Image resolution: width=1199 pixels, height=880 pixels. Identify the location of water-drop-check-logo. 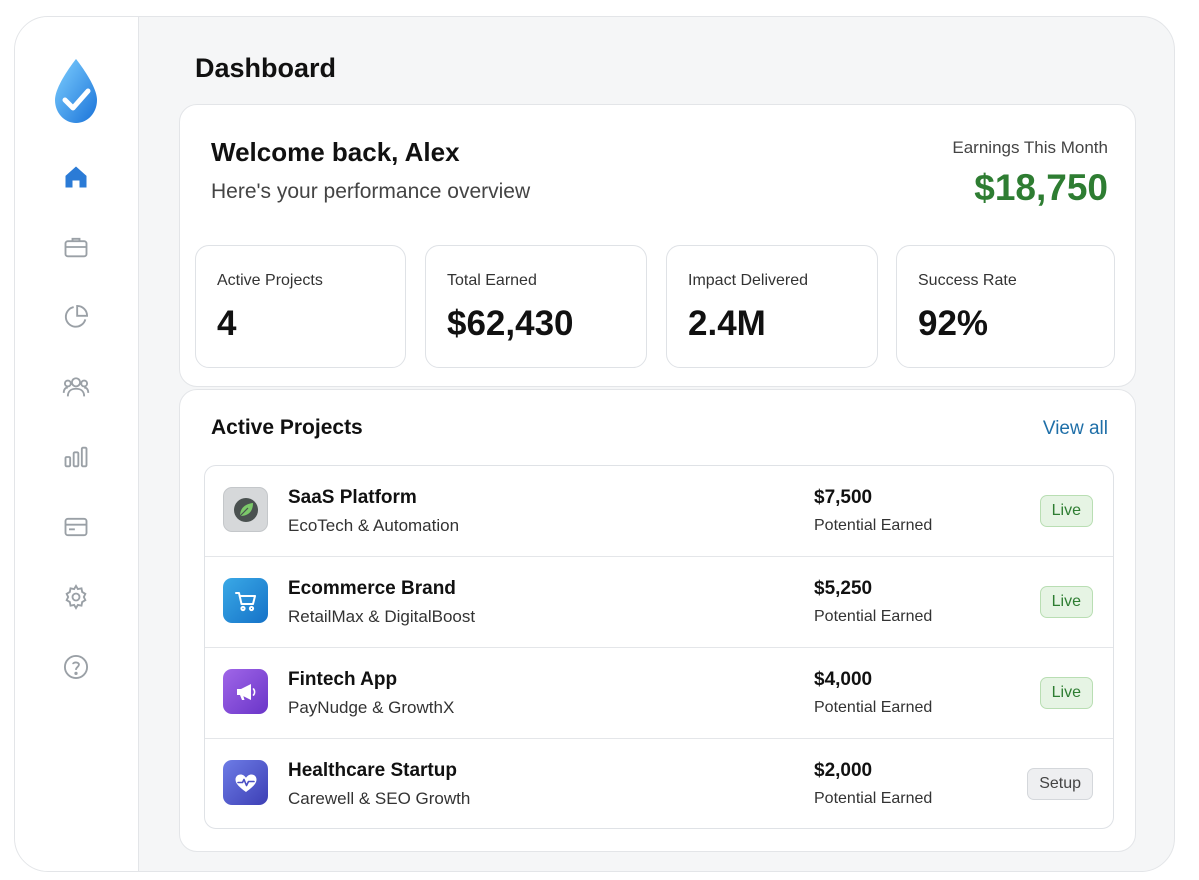
(76, 91).